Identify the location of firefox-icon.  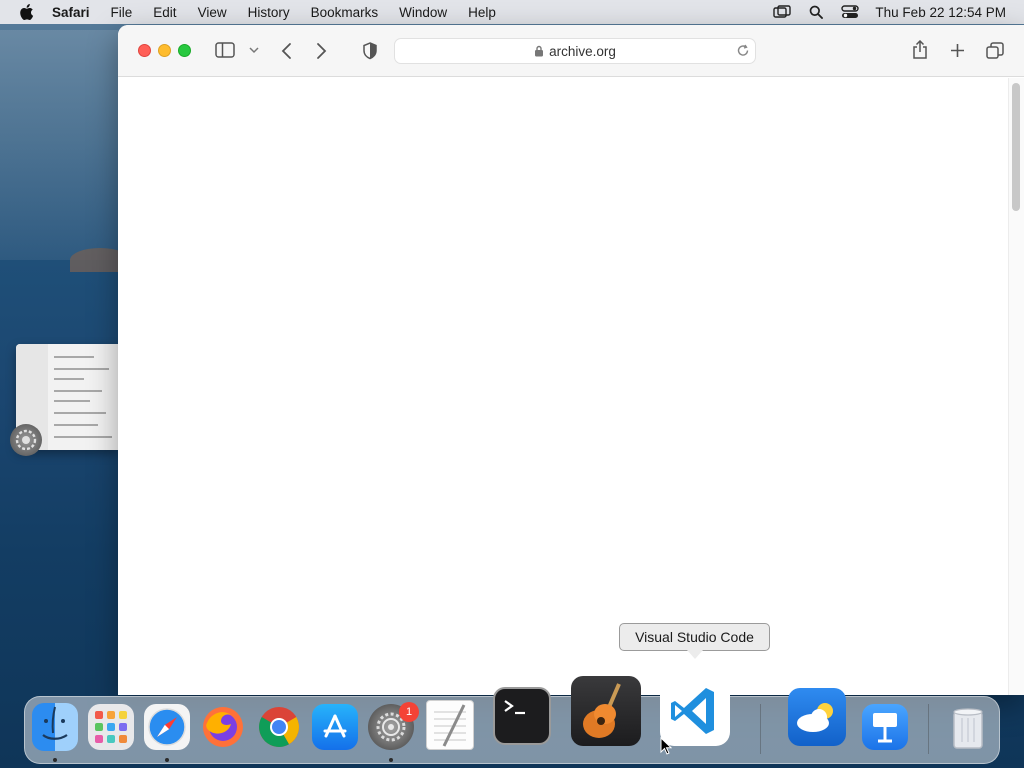
(223, 727).